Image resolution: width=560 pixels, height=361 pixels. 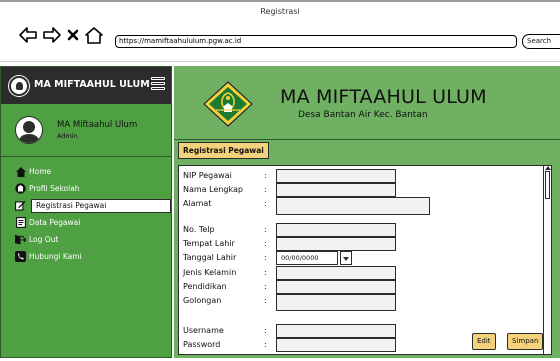 I want to click on user-role: Admin, so click(x=67, y=136).